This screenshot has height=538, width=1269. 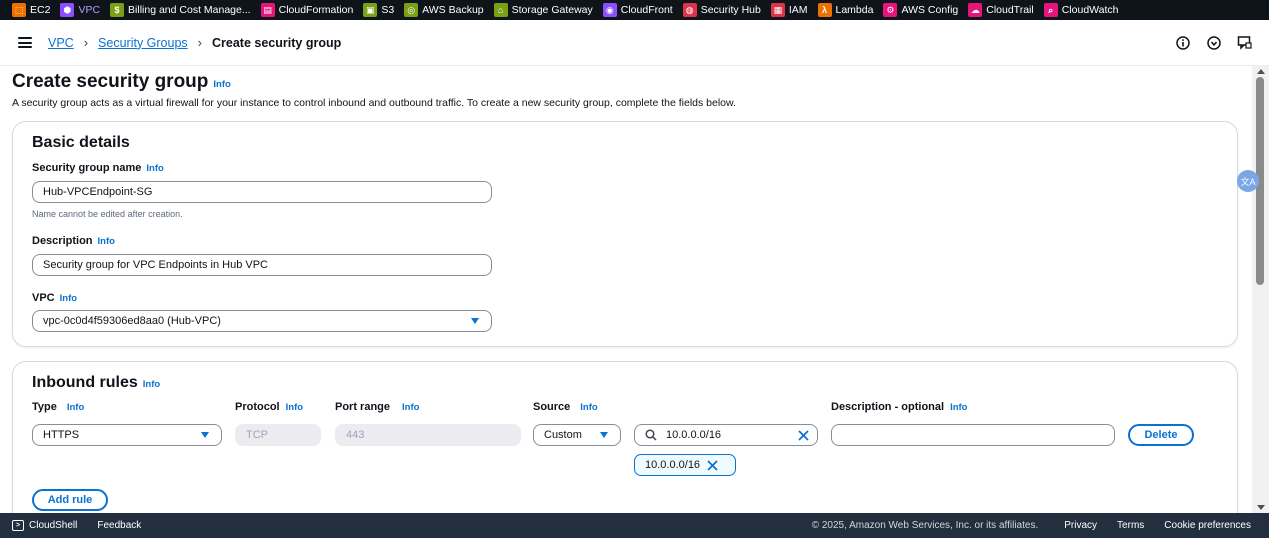 I want to click on inbound-rules-title: Inbound rules Info, so click(x=96, y=383).